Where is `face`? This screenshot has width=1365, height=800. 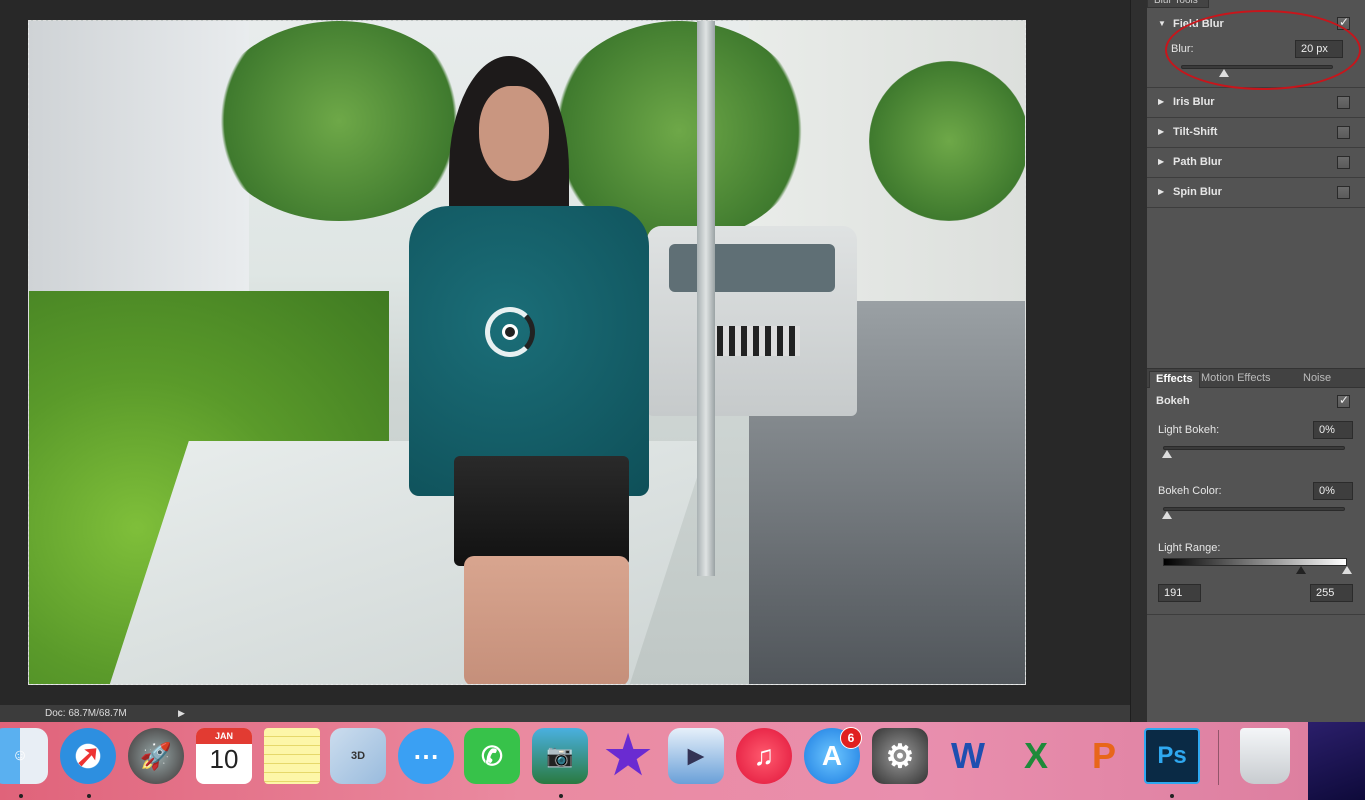 face is located at coordinates (514, 133).